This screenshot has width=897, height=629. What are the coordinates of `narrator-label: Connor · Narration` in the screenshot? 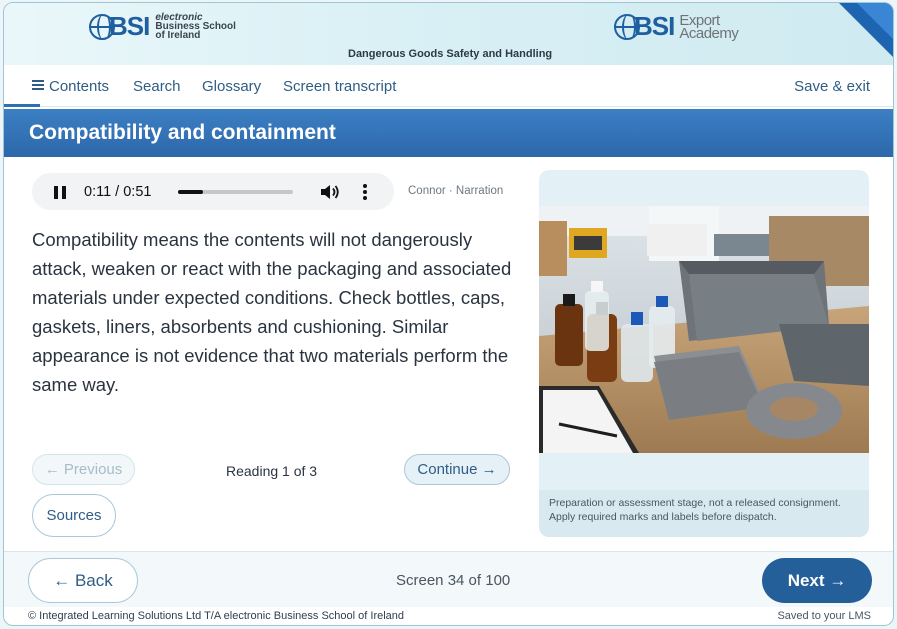 It's located at (456, 191).